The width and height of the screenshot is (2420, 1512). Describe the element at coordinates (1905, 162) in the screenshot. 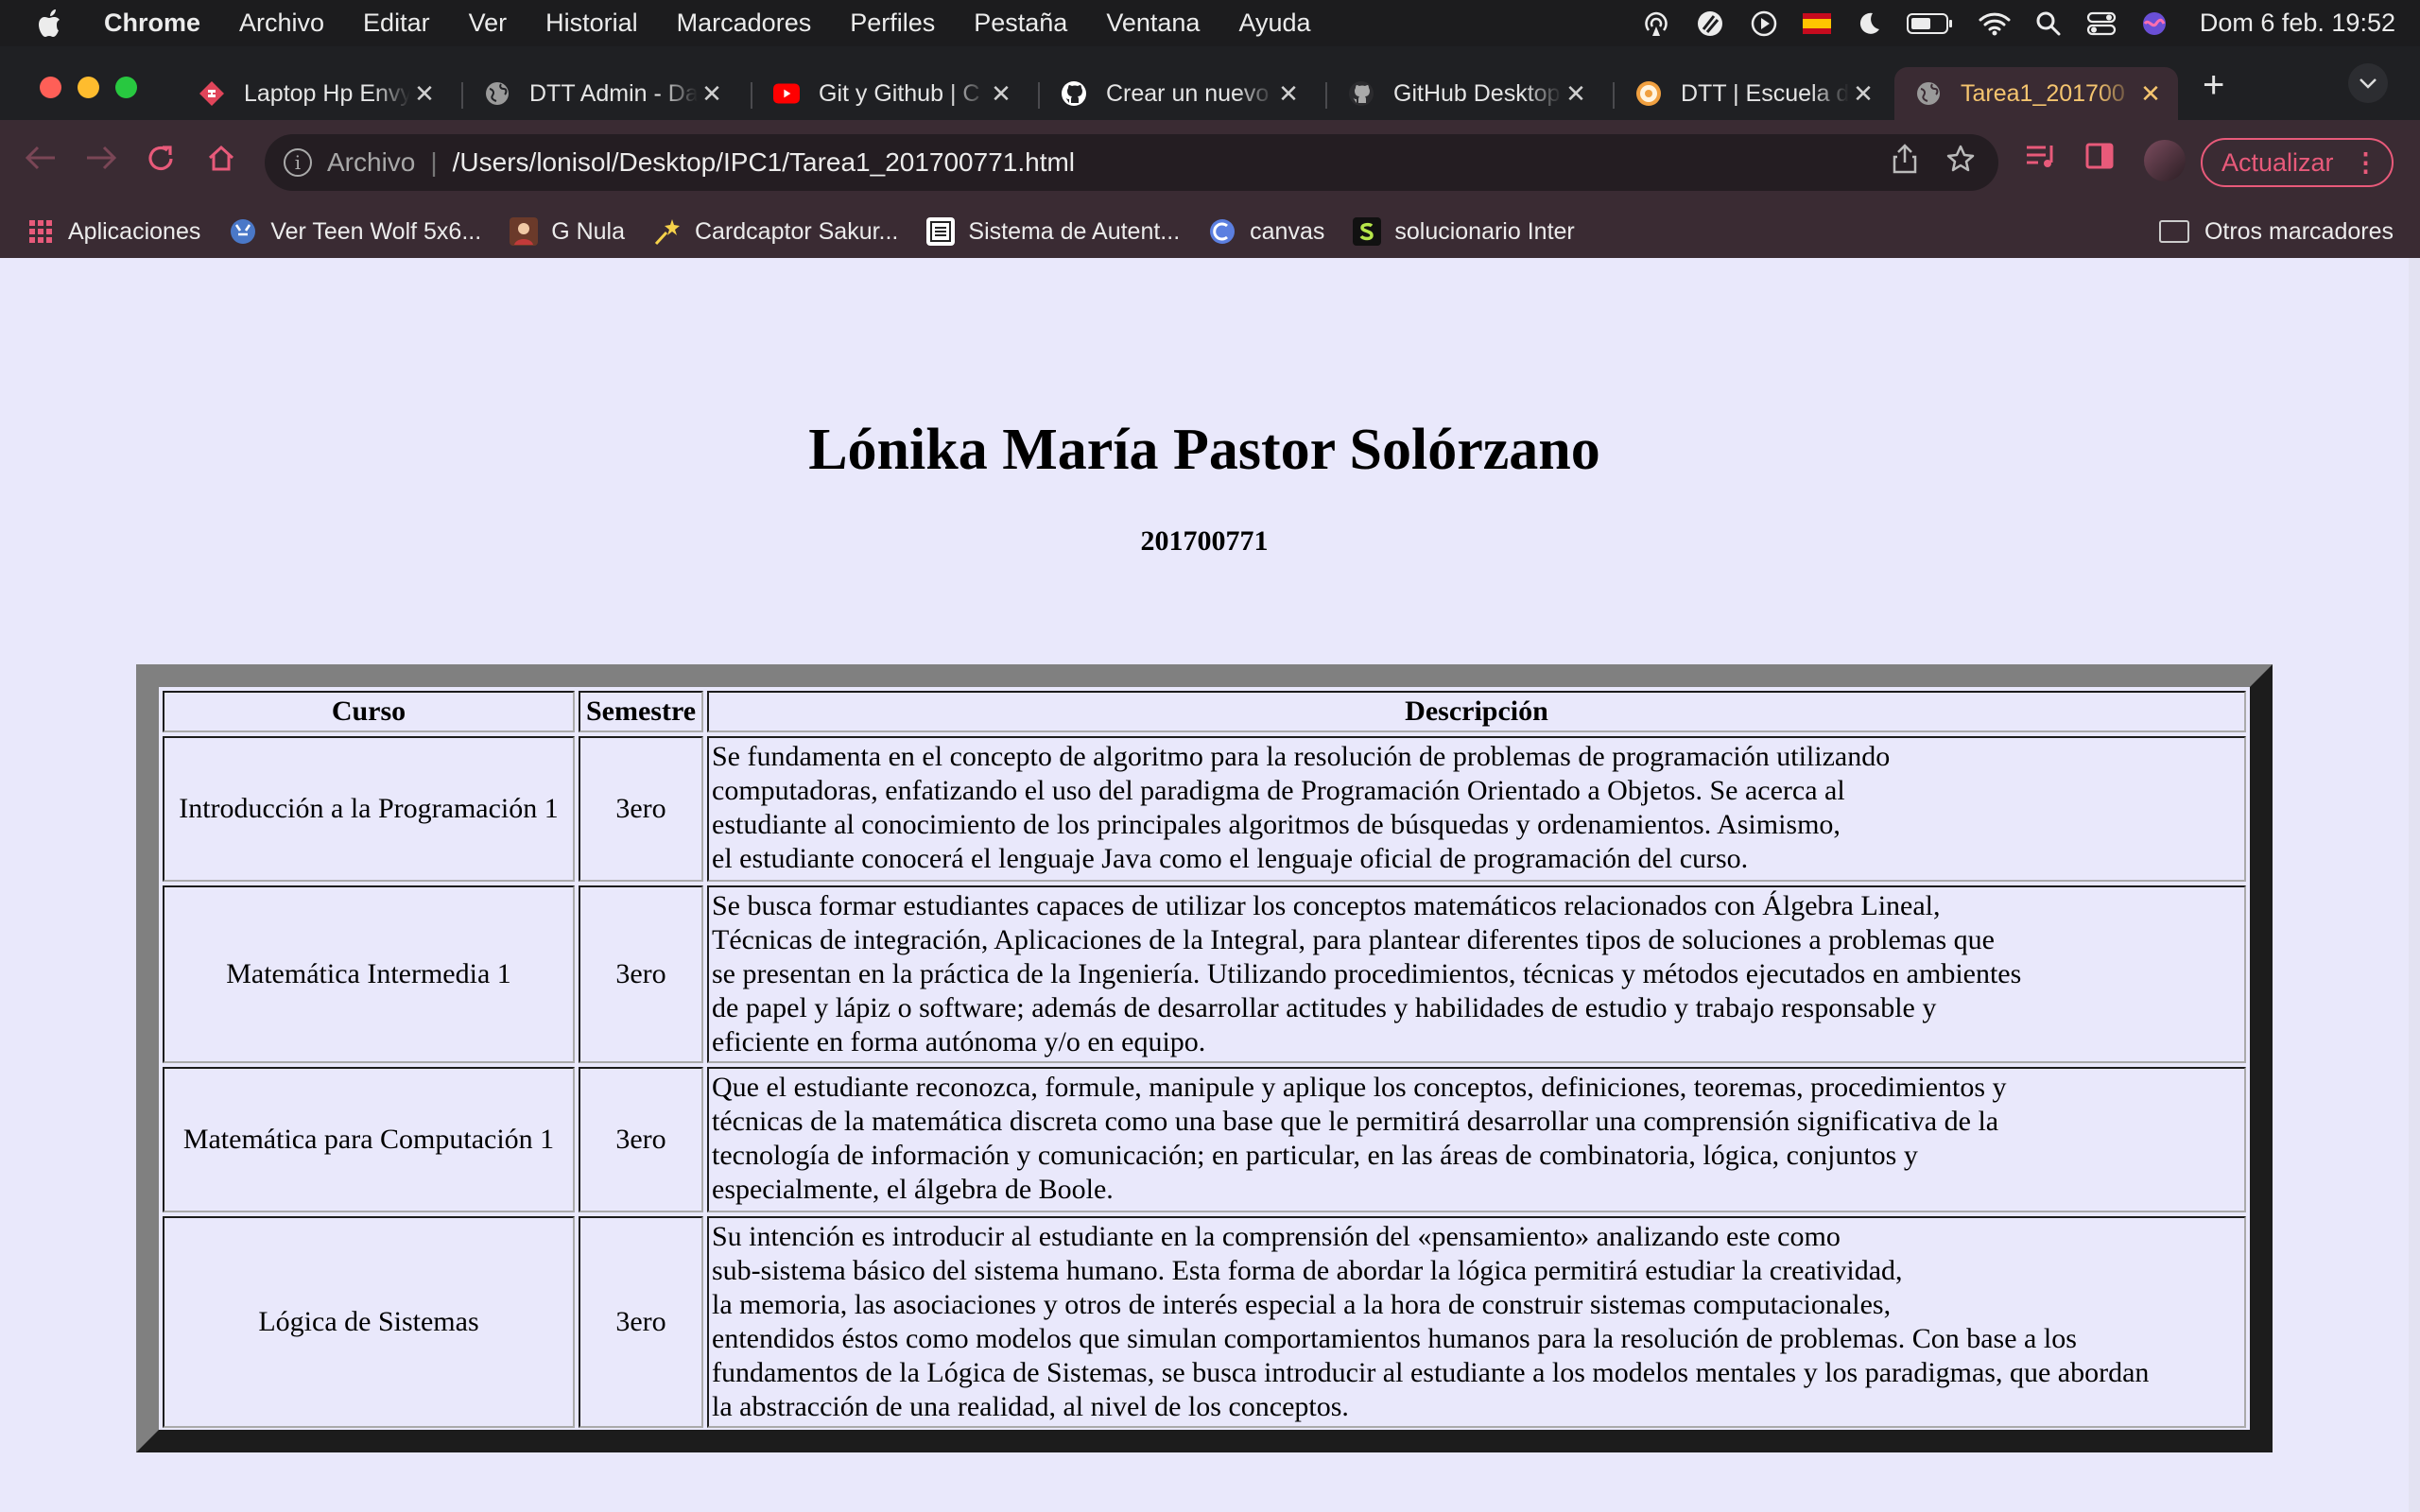

I see `share-icon` at that location.